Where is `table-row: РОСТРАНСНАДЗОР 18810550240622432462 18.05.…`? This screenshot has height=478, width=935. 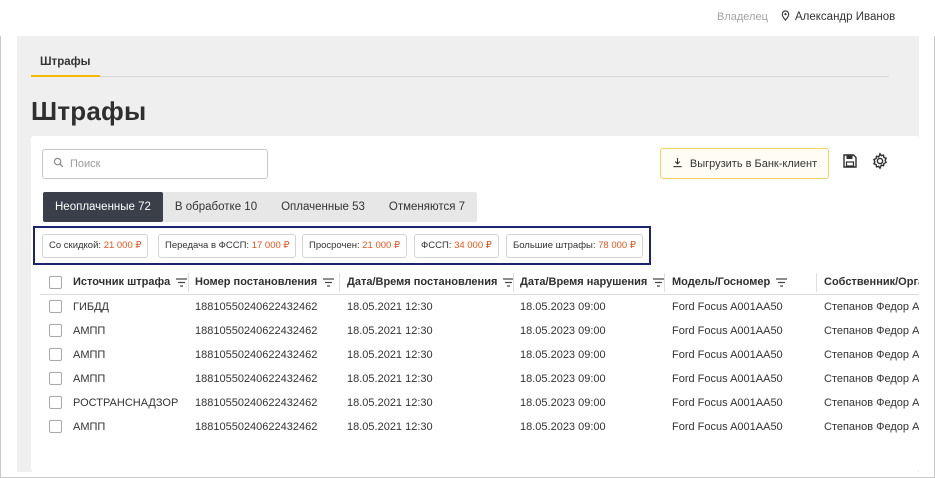 table-row: РОСТРАНСНАДЗОР 18810550240622432462 18.05.… is located at coordinates (479, 403).